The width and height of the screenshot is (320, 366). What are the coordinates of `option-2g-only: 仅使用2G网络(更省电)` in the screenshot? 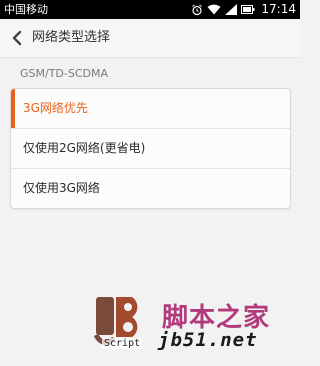 It's located at (150, 148).